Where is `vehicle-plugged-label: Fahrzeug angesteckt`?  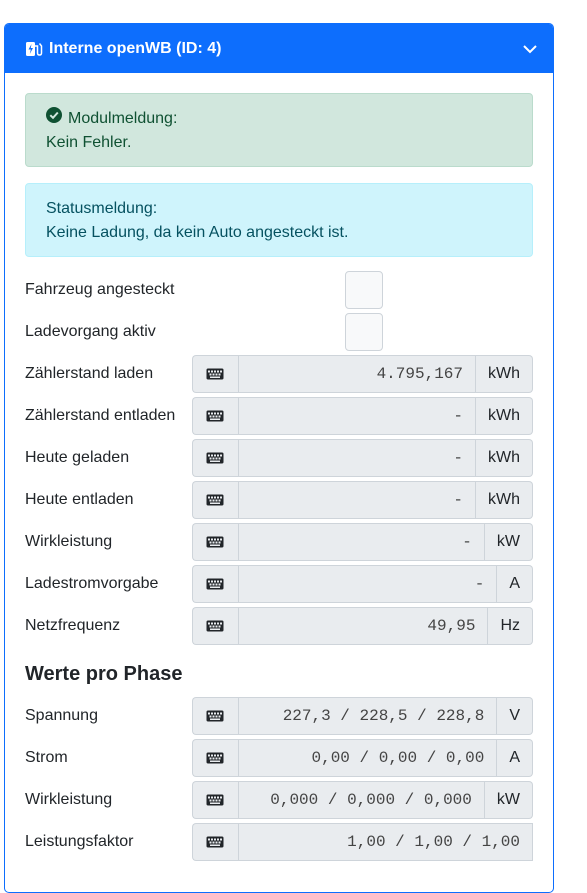
vehicle-plugged-label: Fahrzeug angesteckt is located at coordinates (100, 289).